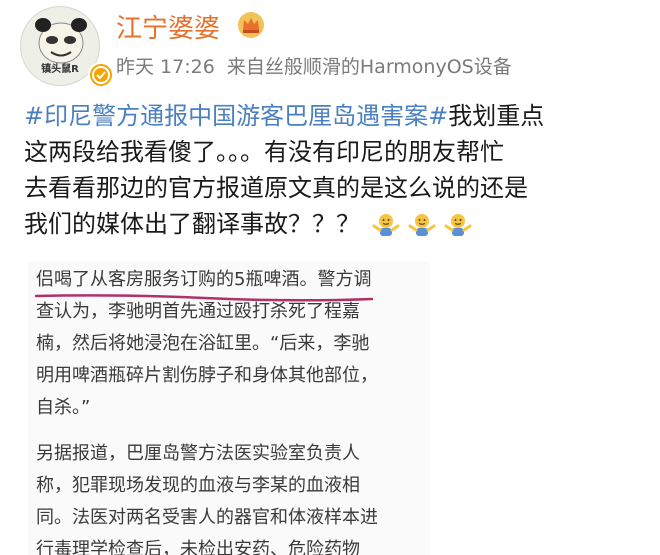 This screenshot has height=555, width=660. I want to click on embed-line: 自杀。”, so click(63, 407).